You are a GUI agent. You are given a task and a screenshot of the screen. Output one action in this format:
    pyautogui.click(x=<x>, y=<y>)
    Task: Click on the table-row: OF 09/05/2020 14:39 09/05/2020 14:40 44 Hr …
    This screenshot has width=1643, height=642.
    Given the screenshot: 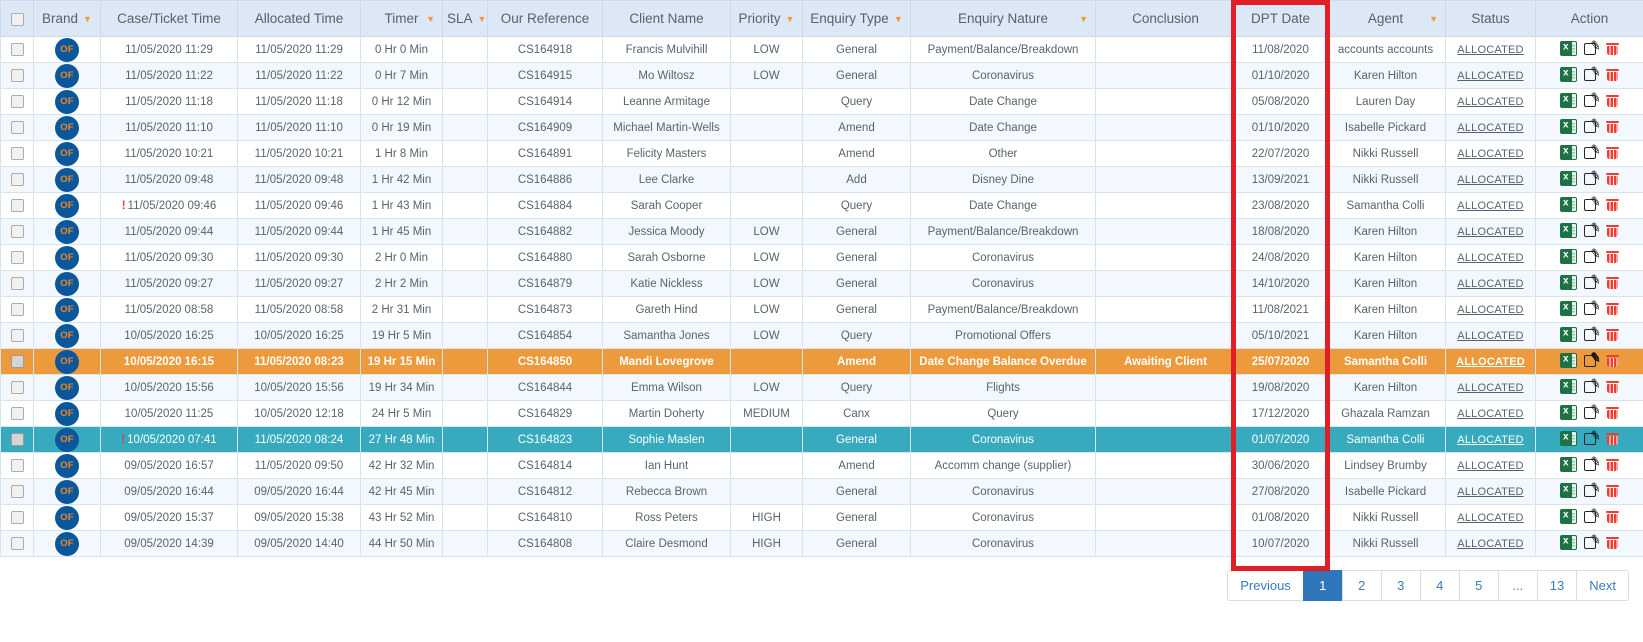 What is the action you would take?
    pyautogui.click(x=821, y=543)
    